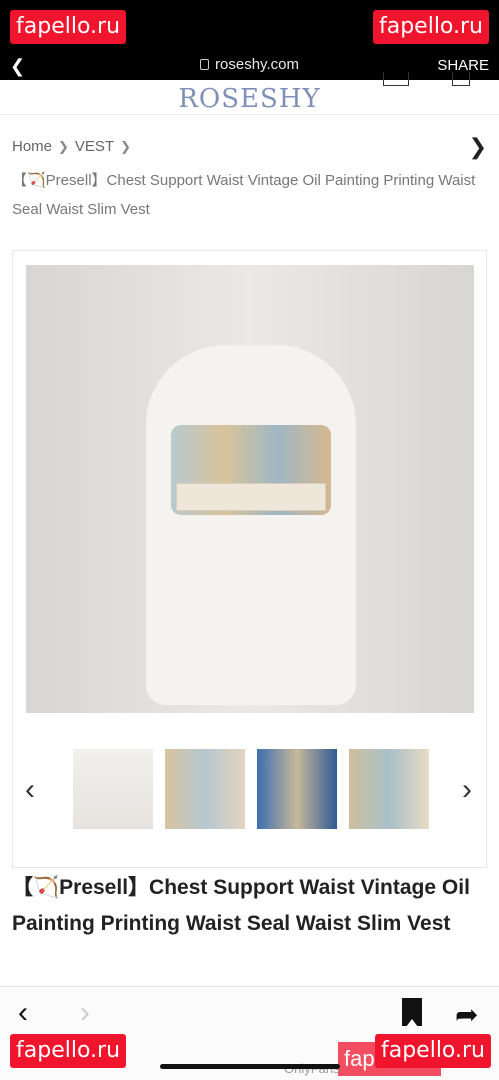 The height and width of the screenshot is (1080, 499). What do you see at coordinates (23, 1013) in the screenshot?
I see `back-icon: ‹` at bounding box center [23, 1013].